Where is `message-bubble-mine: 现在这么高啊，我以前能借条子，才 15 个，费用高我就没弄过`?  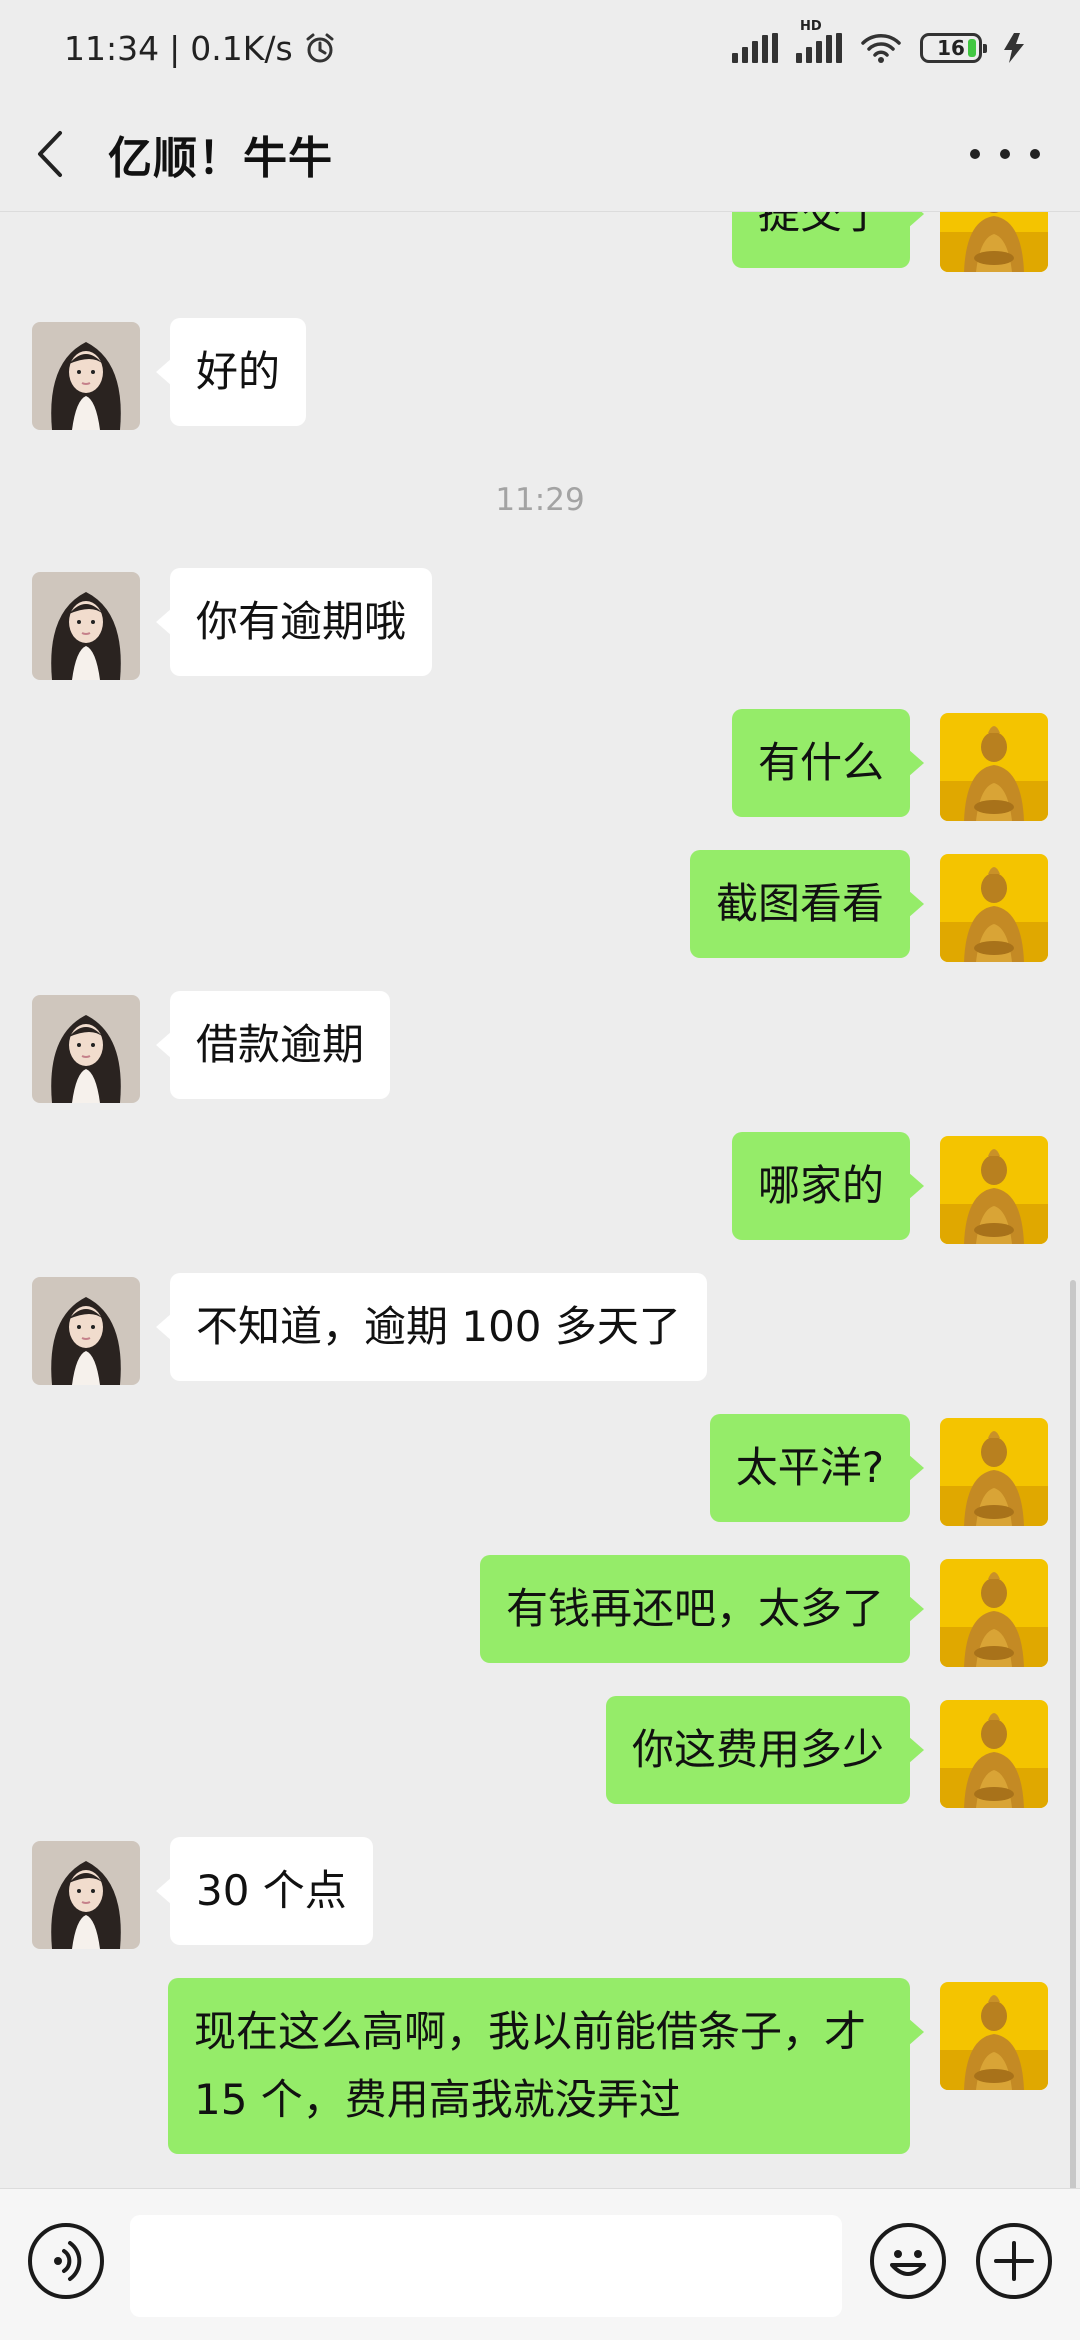 message-bubble-mine: 现在这么高啊，我以前能借条子，才 15 个，费用高我就没弄过 is located at coordinates (546, 2066).